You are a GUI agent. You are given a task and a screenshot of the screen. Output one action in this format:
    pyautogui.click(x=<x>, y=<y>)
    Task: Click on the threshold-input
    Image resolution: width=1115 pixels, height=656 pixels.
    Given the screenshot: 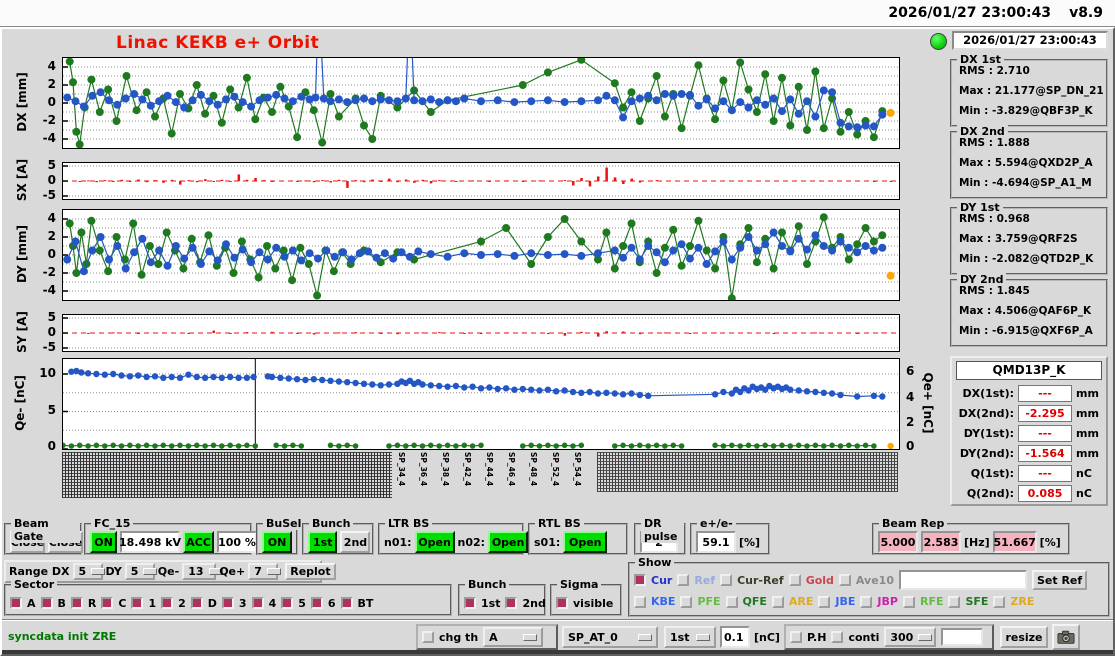 What is the action you would take?
    pyautogui.click(x=735, y=637)
    